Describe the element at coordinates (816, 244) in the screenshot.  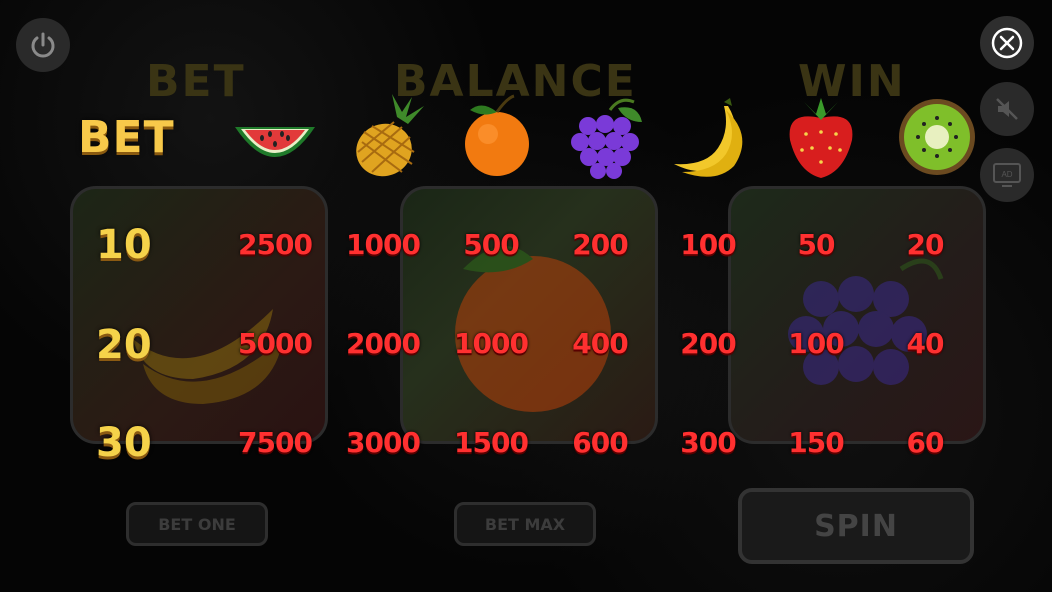
I see `payout-cell: 50` at that location.